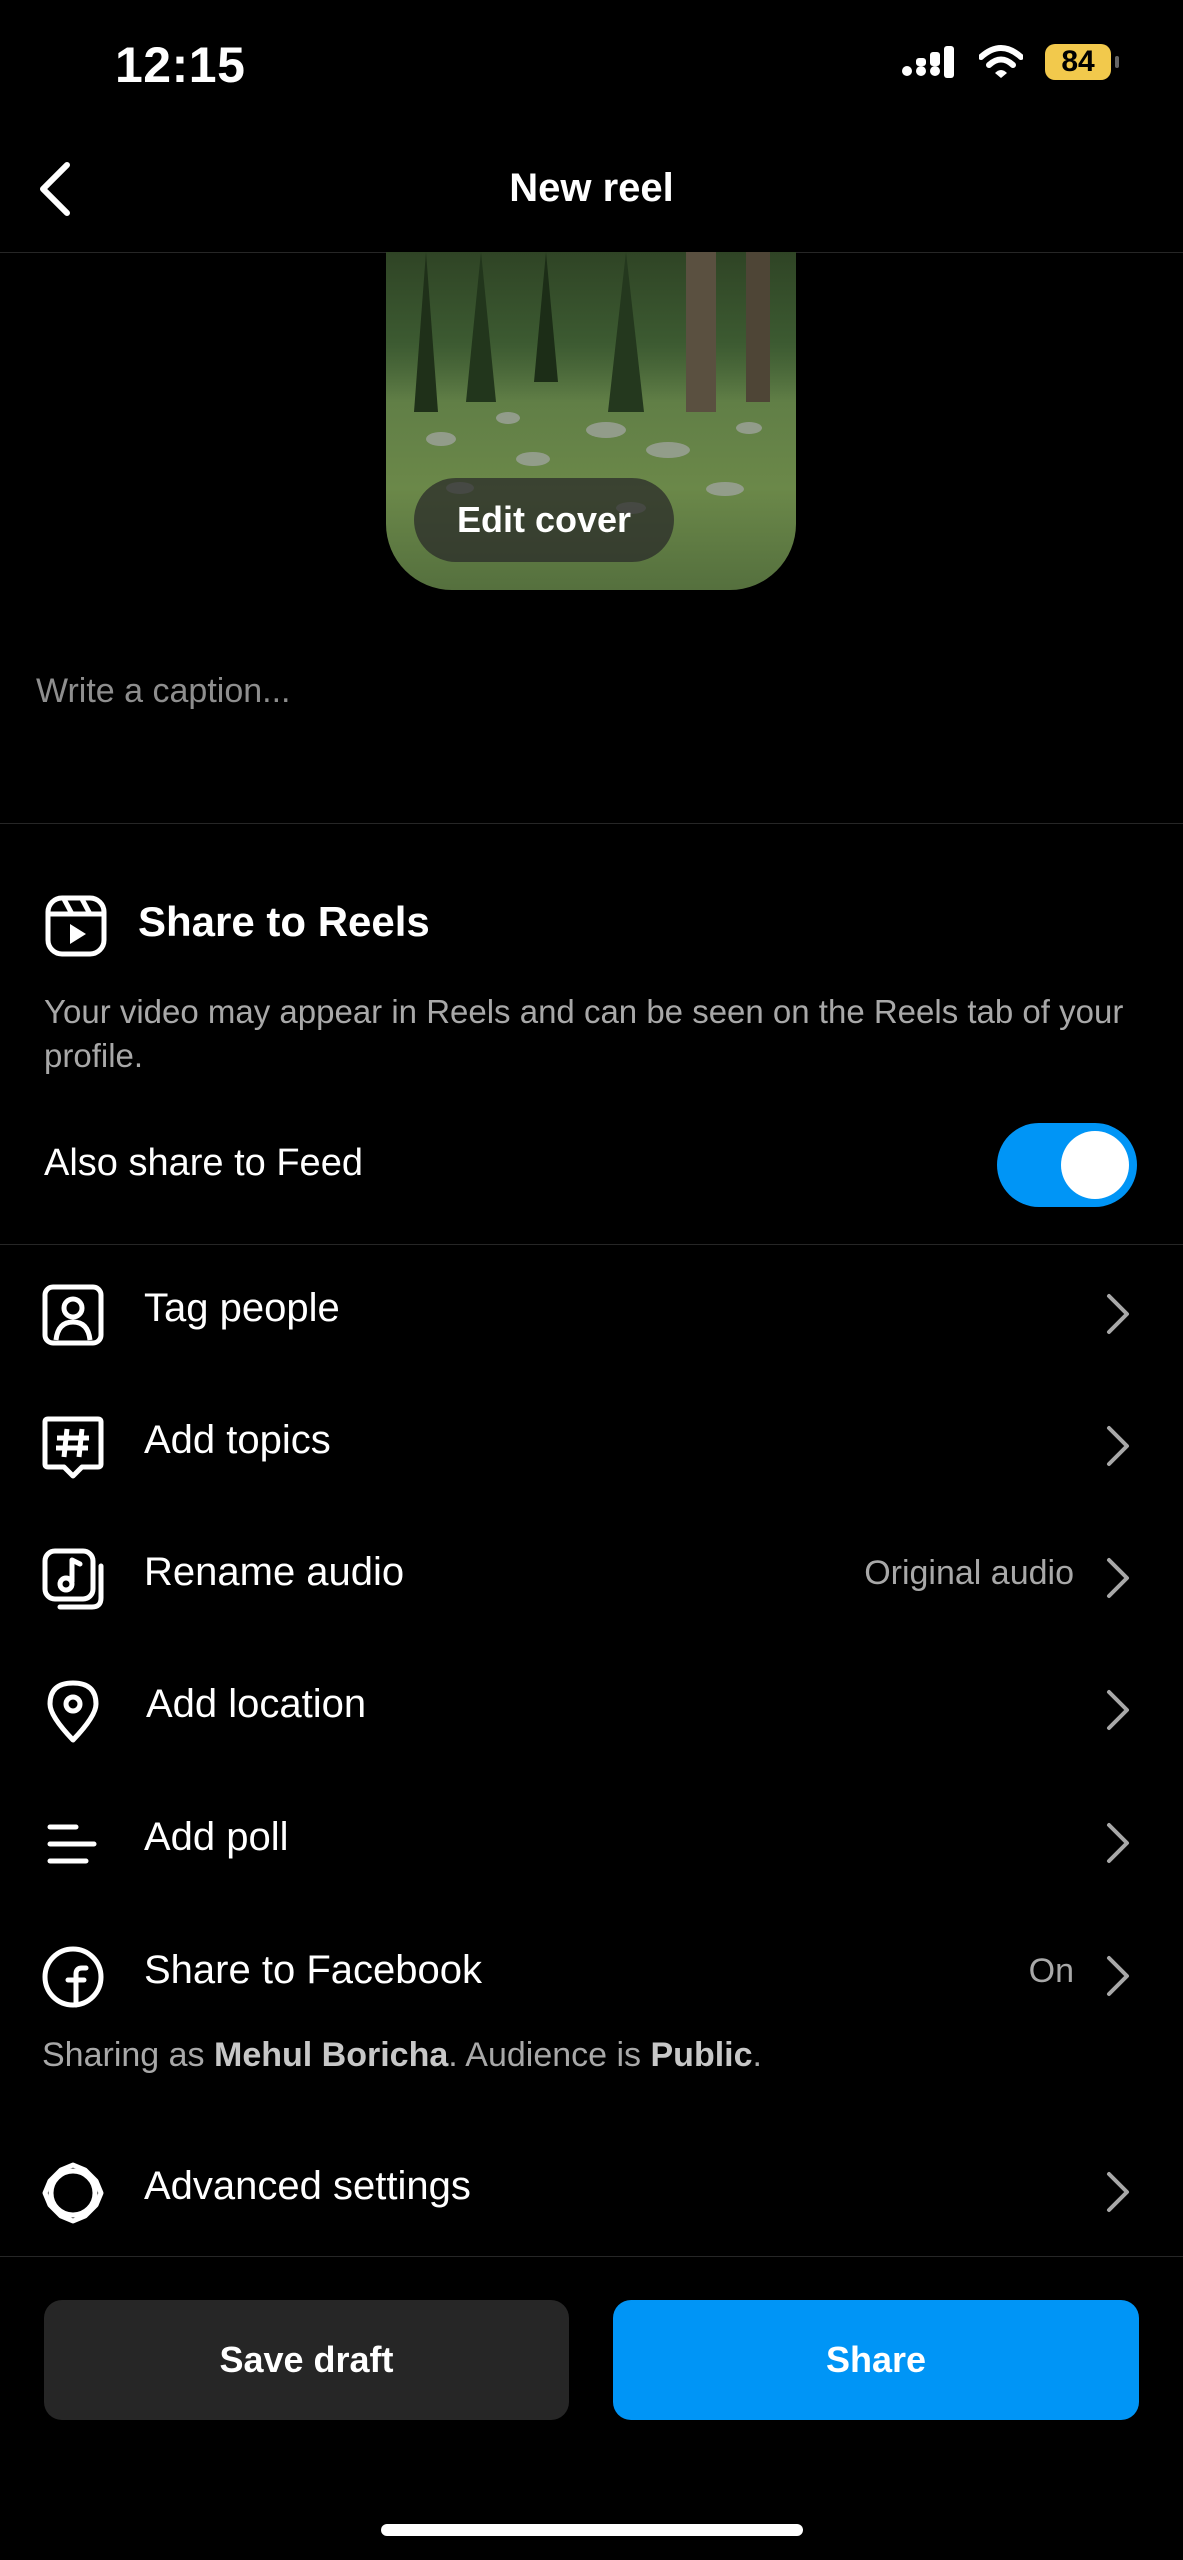  I want to click on add-location-row: Add location, so click(591, 1707).